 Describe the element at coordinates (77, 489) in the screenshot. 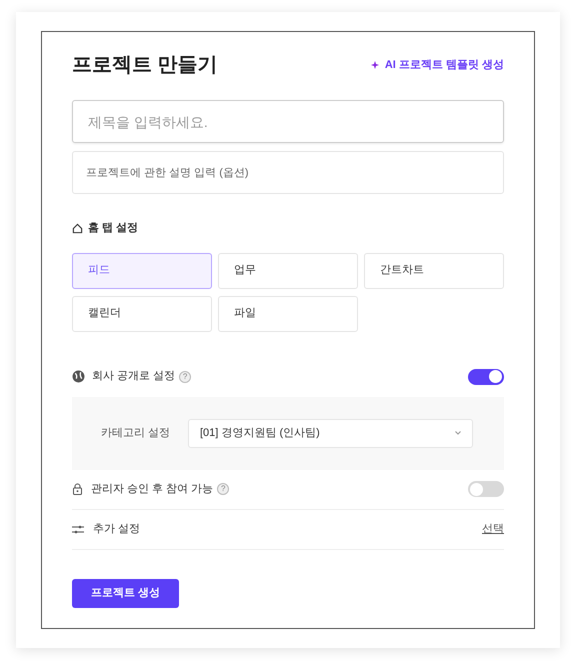

I see `lock-icon` at that location.